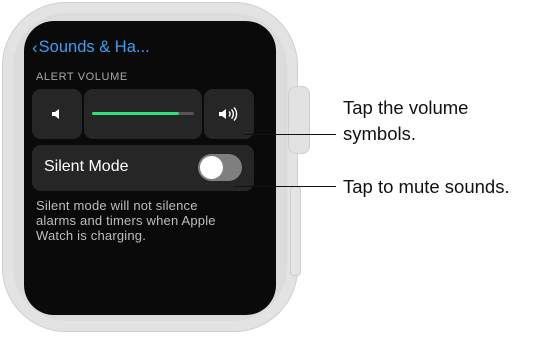 Image resolution: width=557 pixels, height=337 pixels. I want to click on volume-callout-line-2: symbols., so click(379, 133).